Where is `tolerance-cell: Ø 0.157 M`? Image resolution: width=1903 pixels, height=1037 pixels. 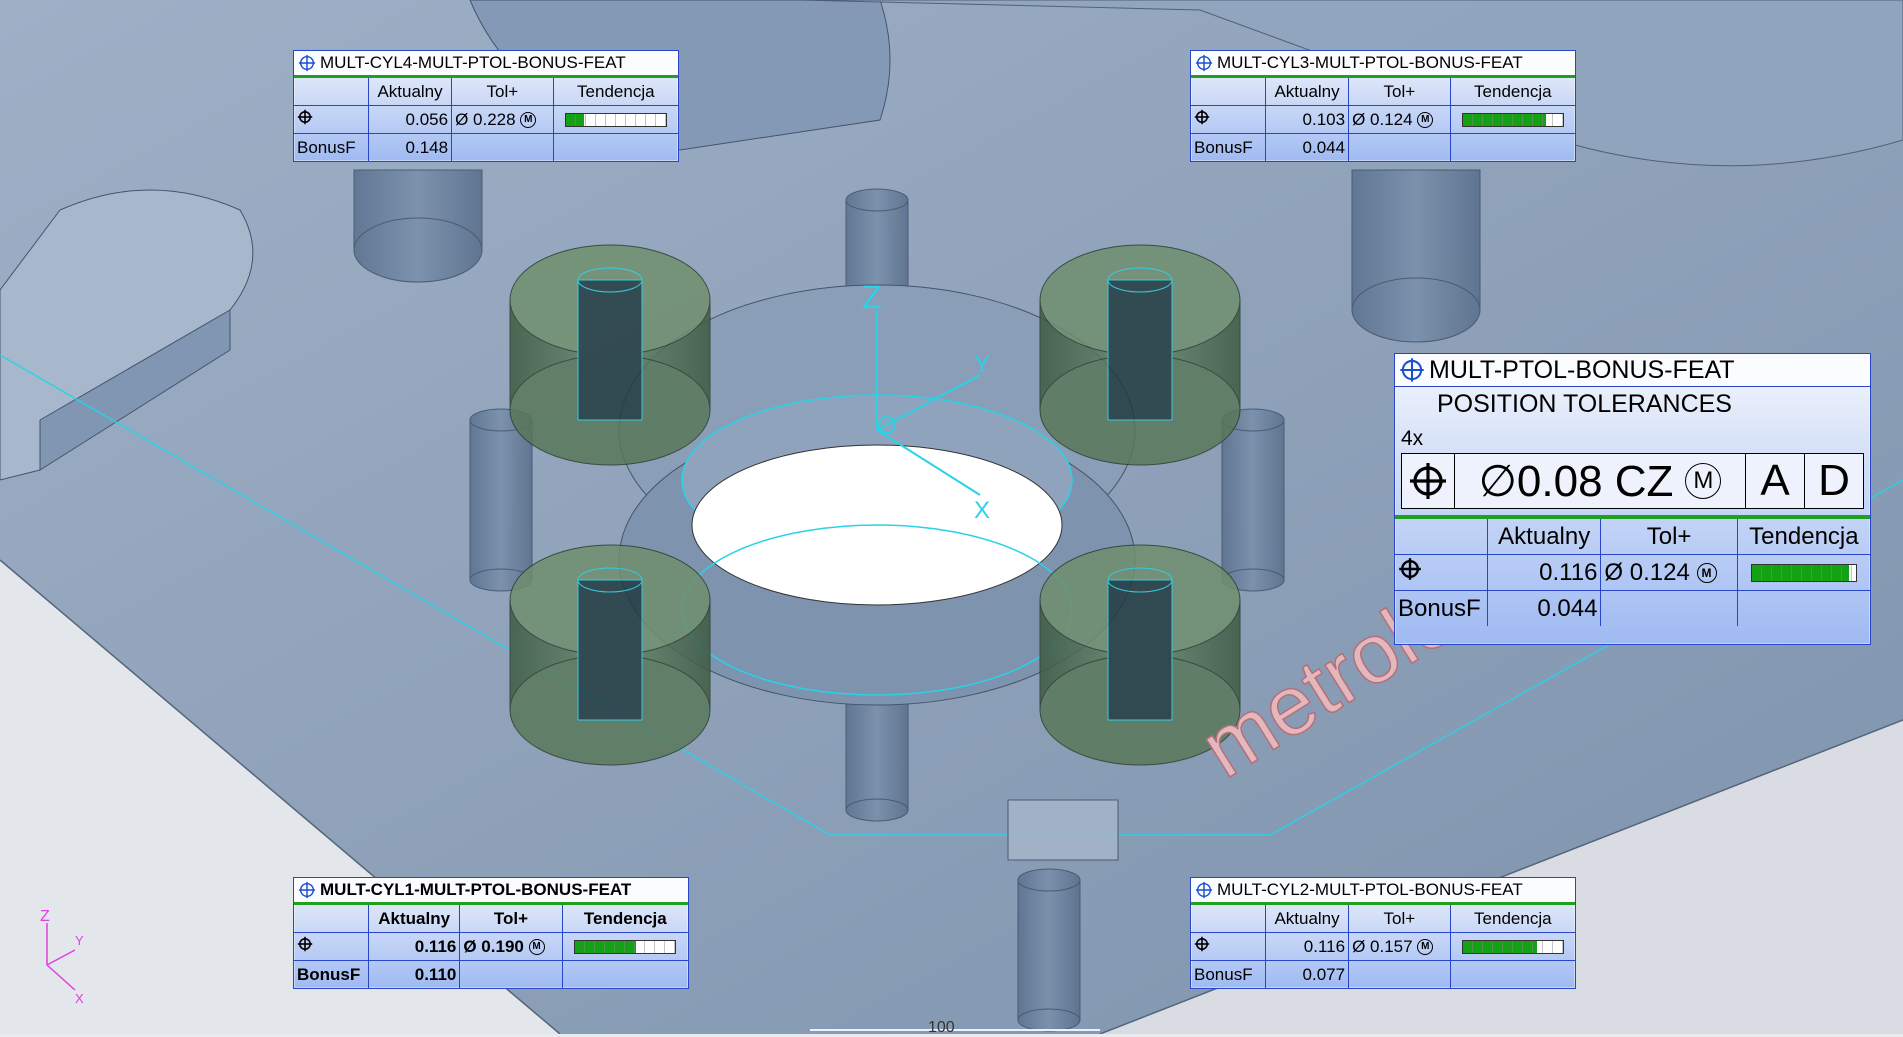 tolerance-cell: Ø 0.157 M is located at coordinates (1399, 946).